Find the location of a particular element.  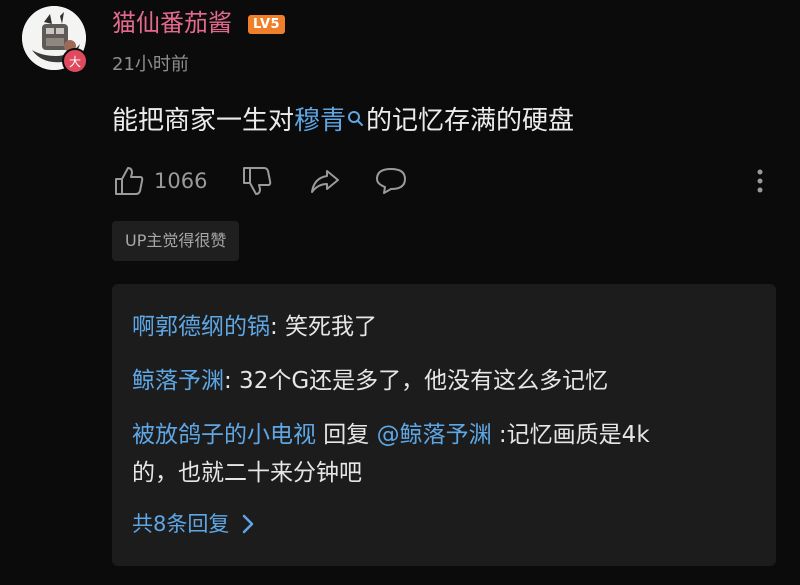

reply-button is located at coordinates (391, 181).